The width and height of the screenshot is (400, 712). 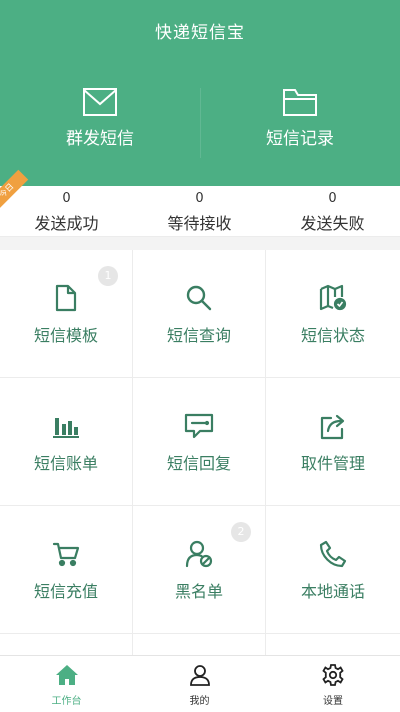 I want to click on grid-item-sms-bill: 短信账单, so click(x=66, y=442).